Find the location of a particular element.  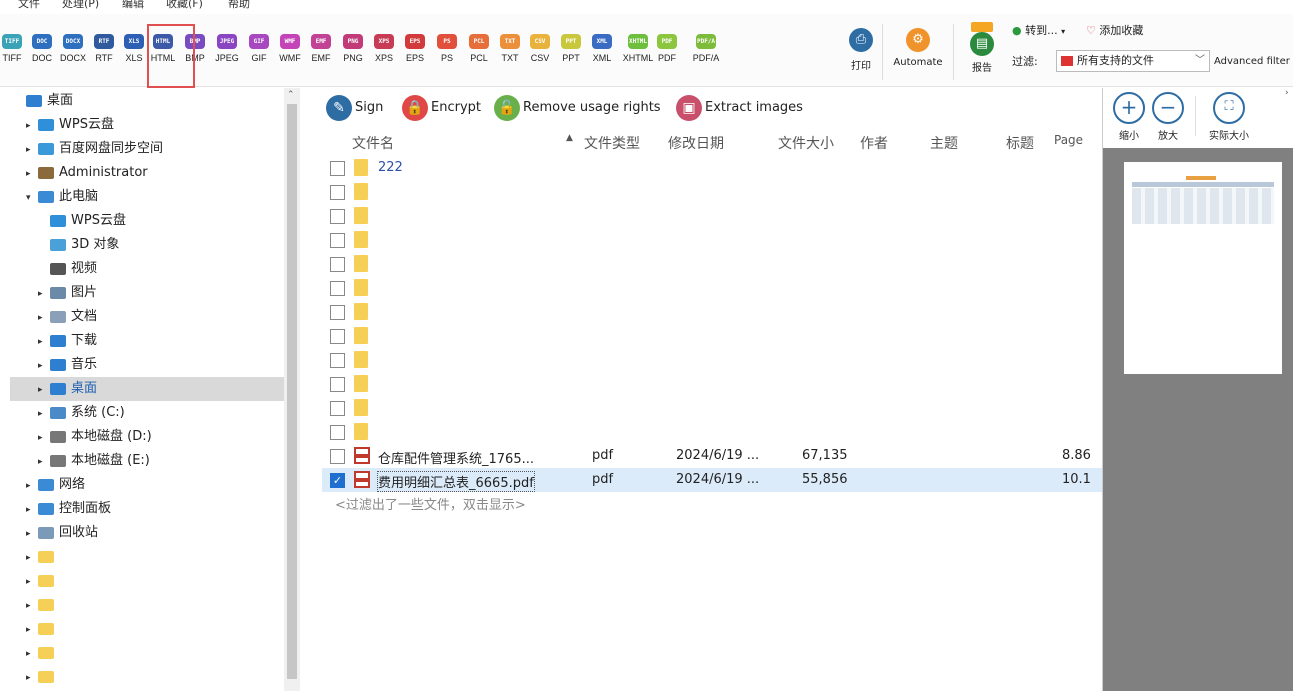

tree-node: ▸ 桌面 is located at coordinates (67, 389).